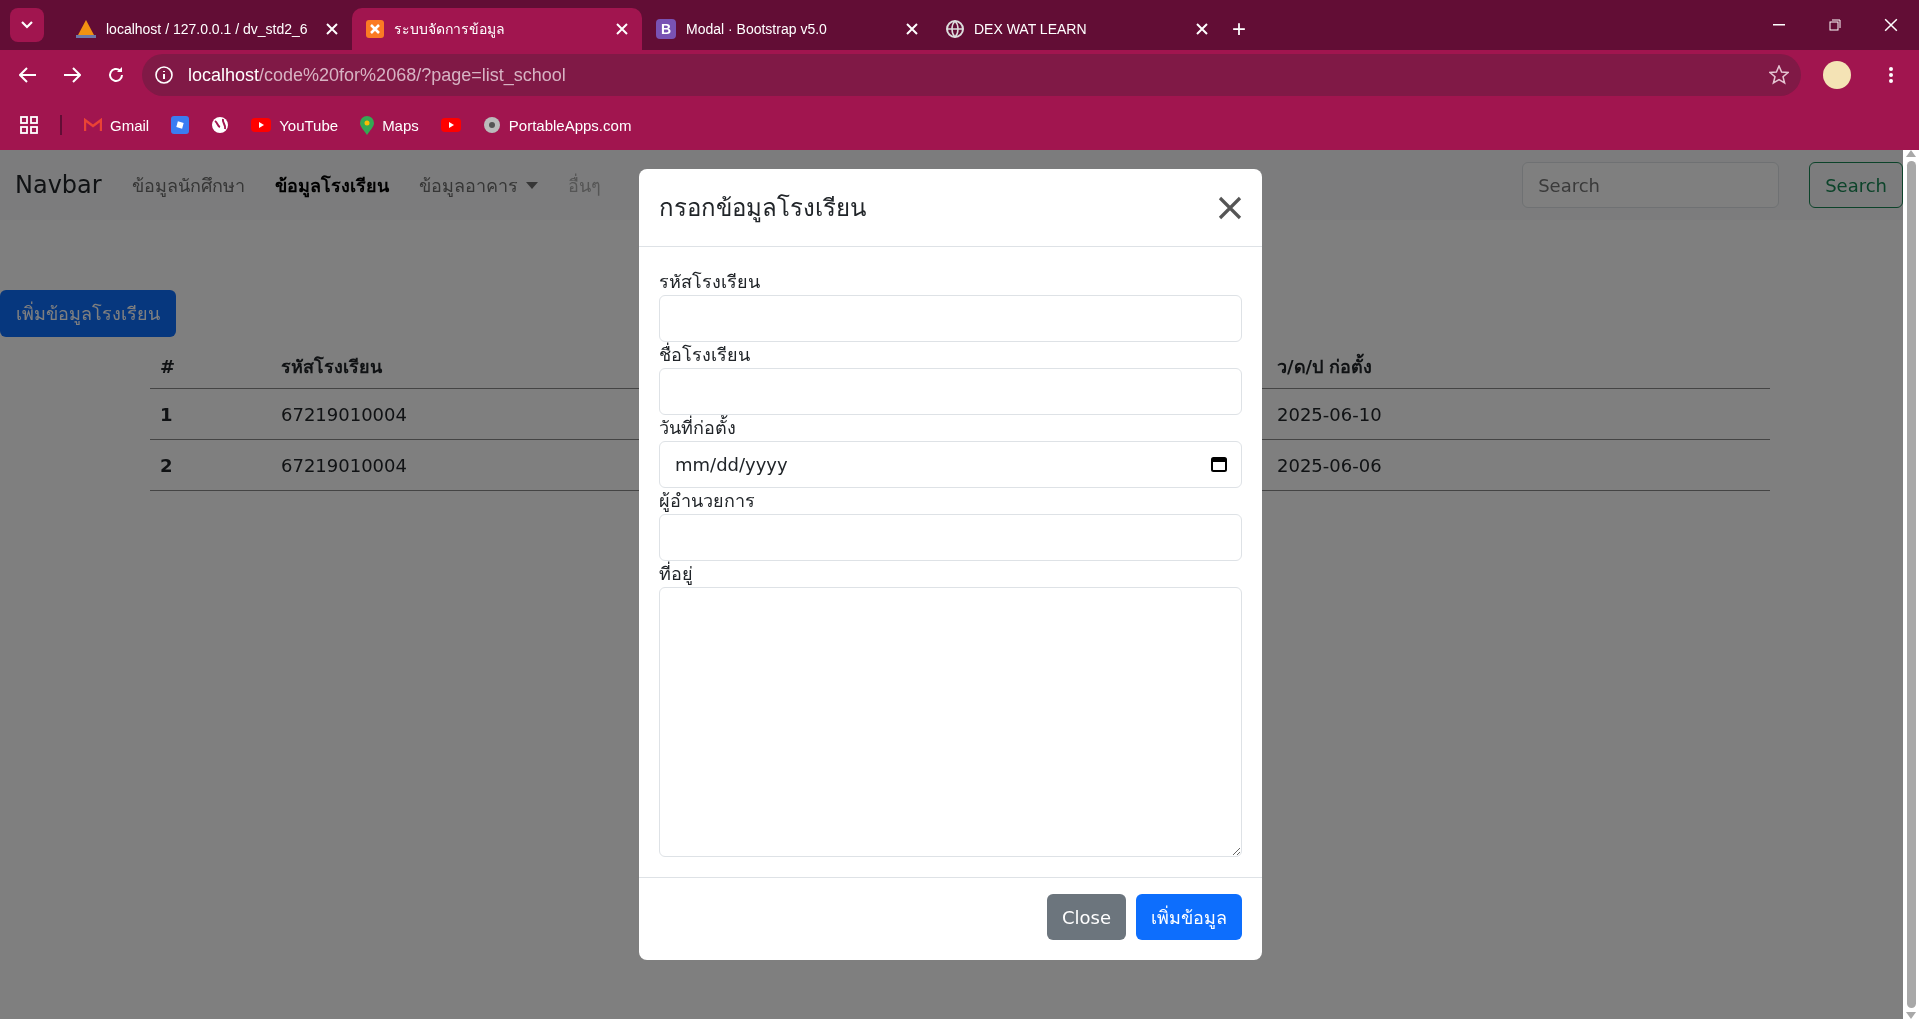 The height and width of the screenshot is (1019, 1919). Describe the element at coordinates (29, 125) in the screenshot. I see `apps-grid-icon` at that location.